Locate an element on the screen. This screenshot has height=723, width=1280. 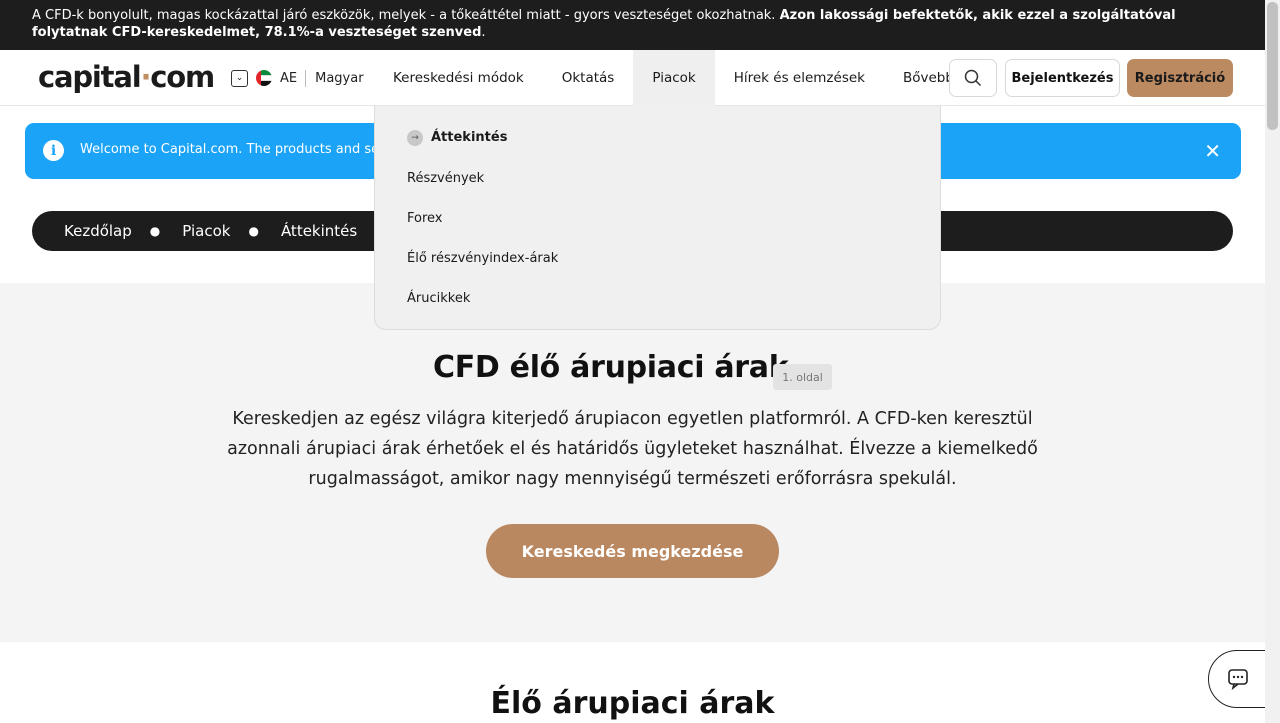
nav-markets: Piacok is located at coordinates (674, 78).